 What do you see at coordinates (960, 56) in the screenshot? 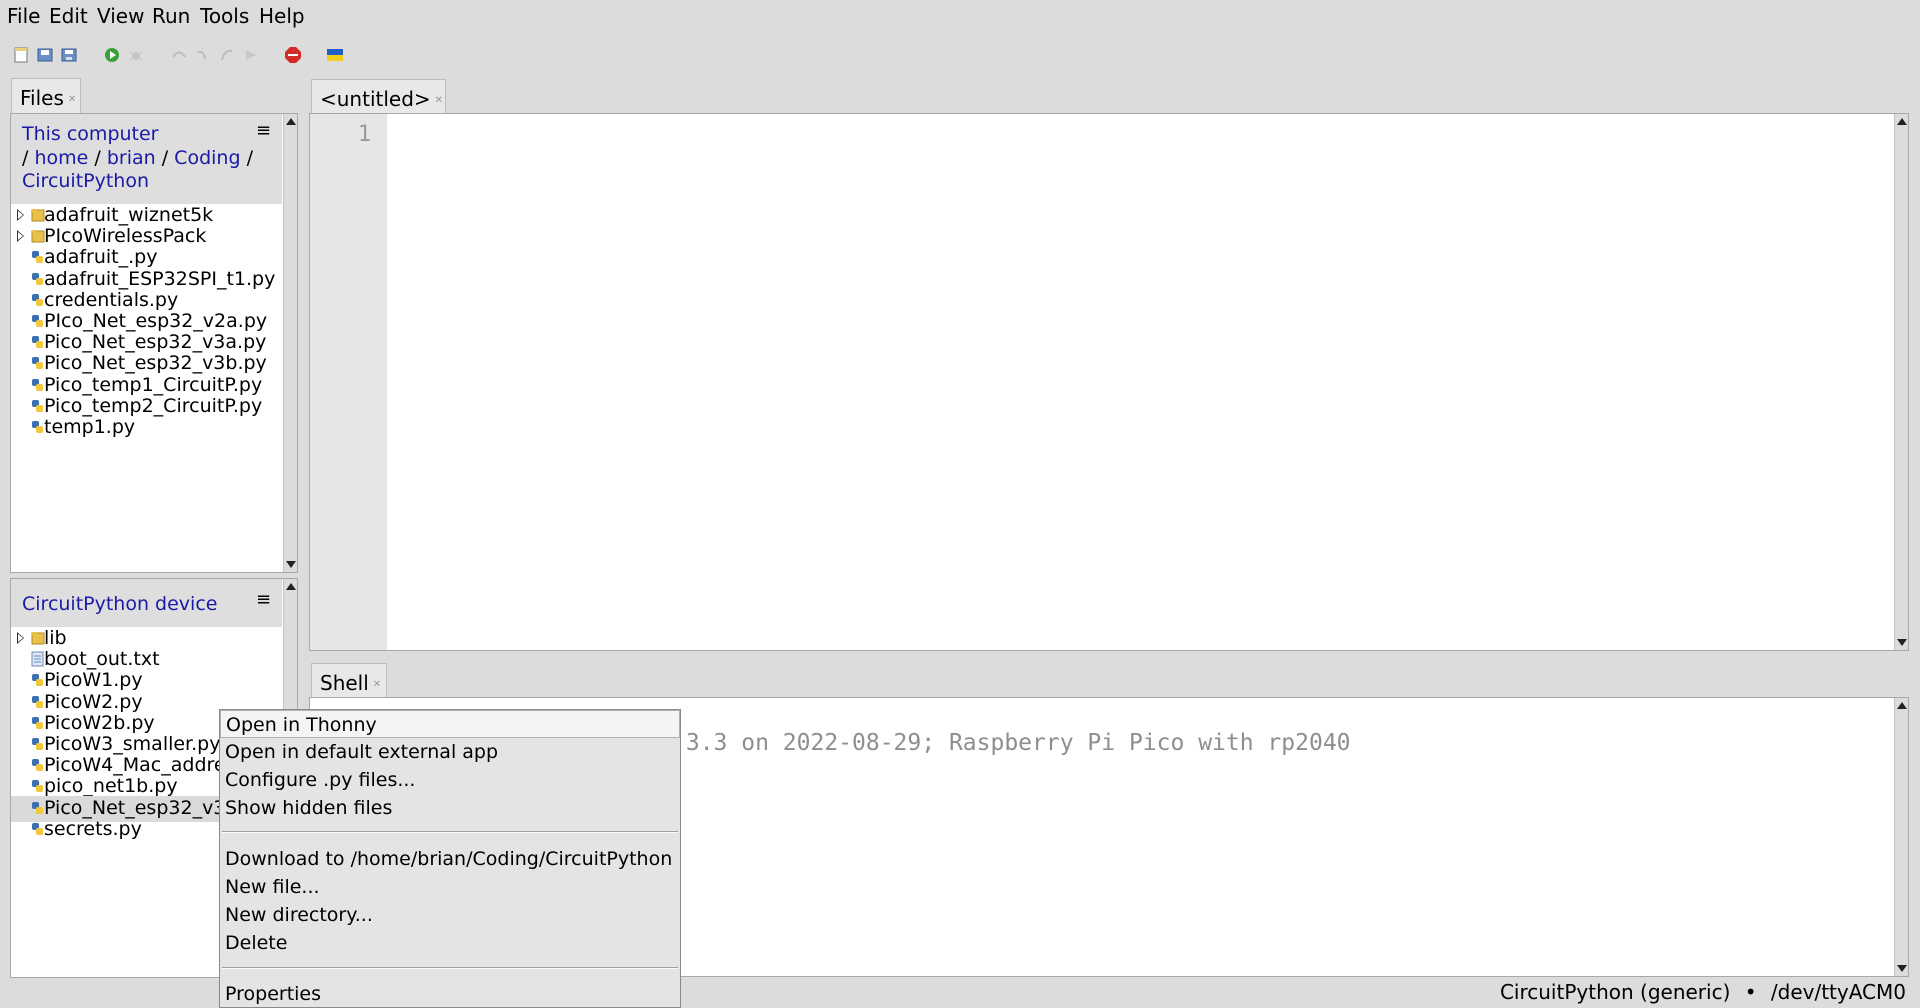
I see `toolbar` at bounding box center [960, 56].